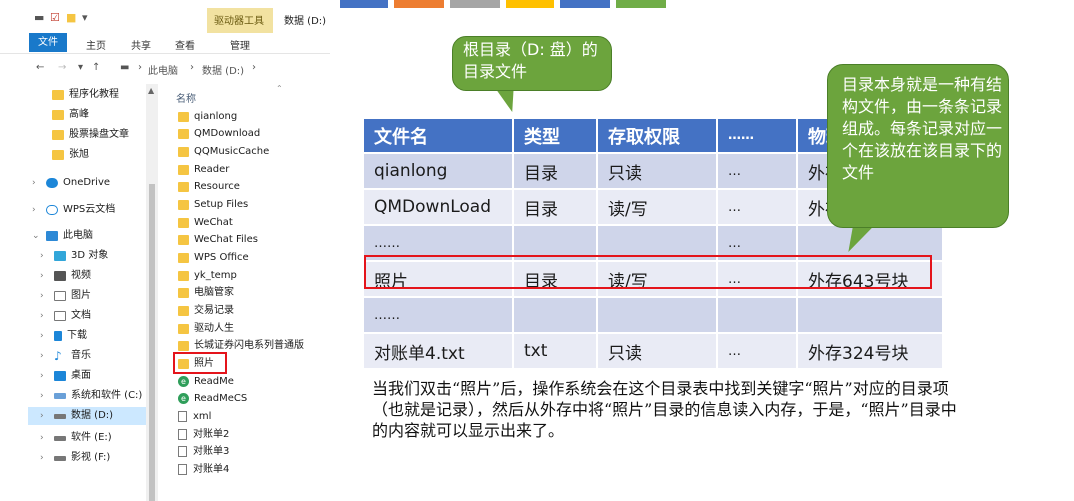 The width and height of the screenshot is (1074, 501). I want to click on sidebar-item-3d-objects: › 3D 对象, so click(74, 256).